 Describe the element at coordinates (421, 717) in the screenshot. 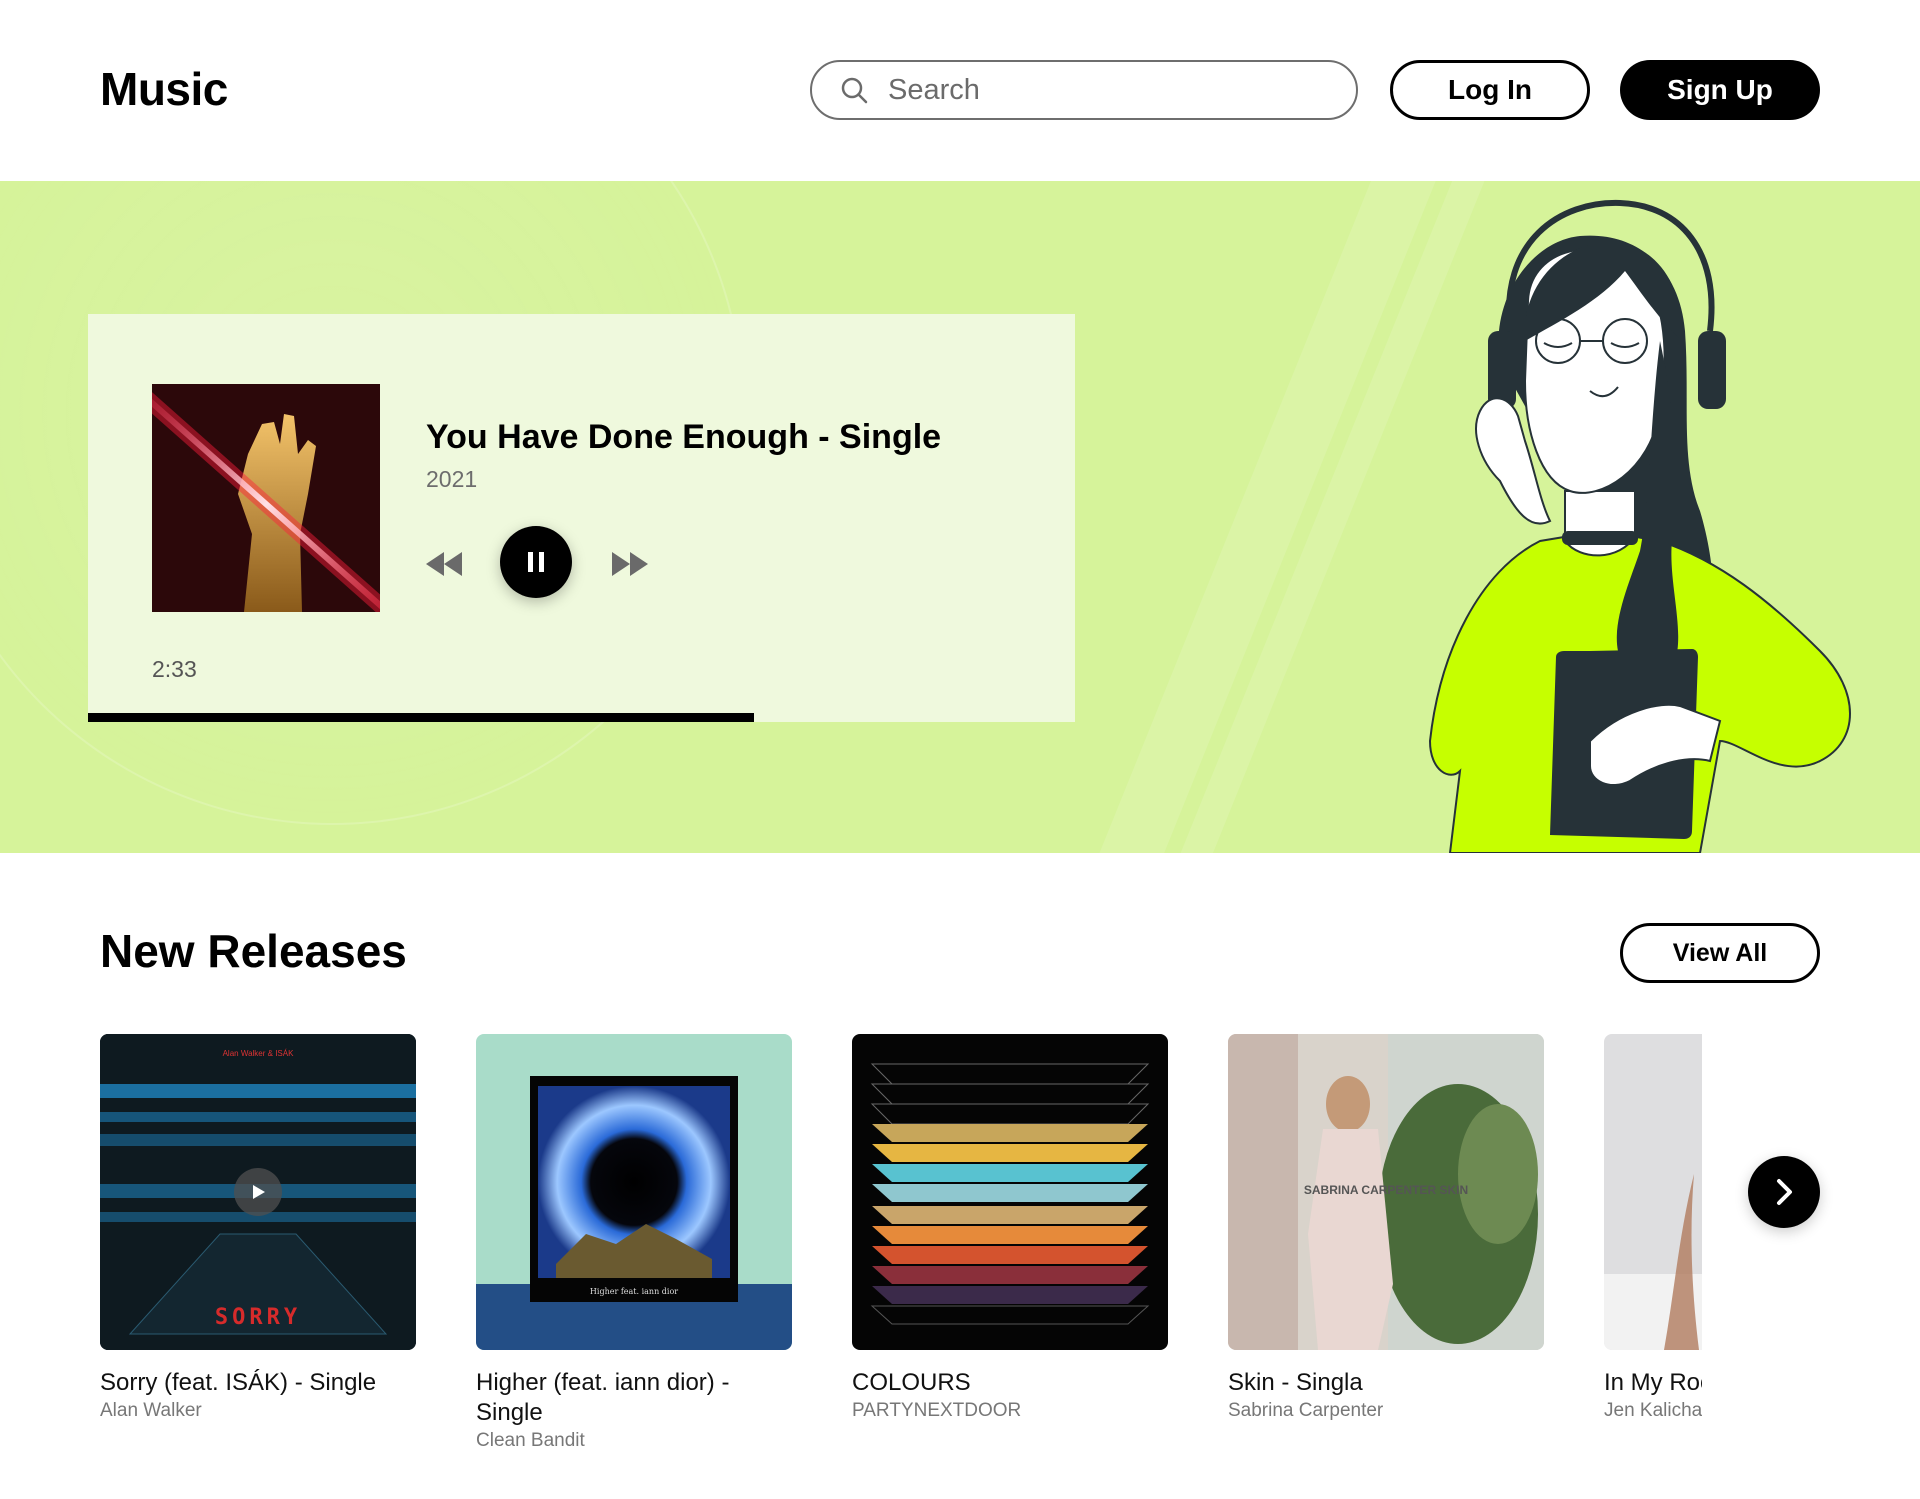

I see `progress-fill` at that location.